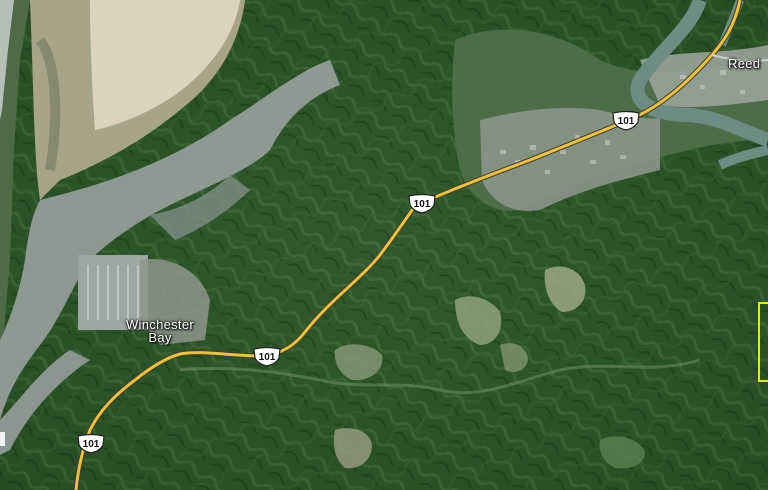  I want to click on place-label-reedsport: Reed, so click(744, 63).